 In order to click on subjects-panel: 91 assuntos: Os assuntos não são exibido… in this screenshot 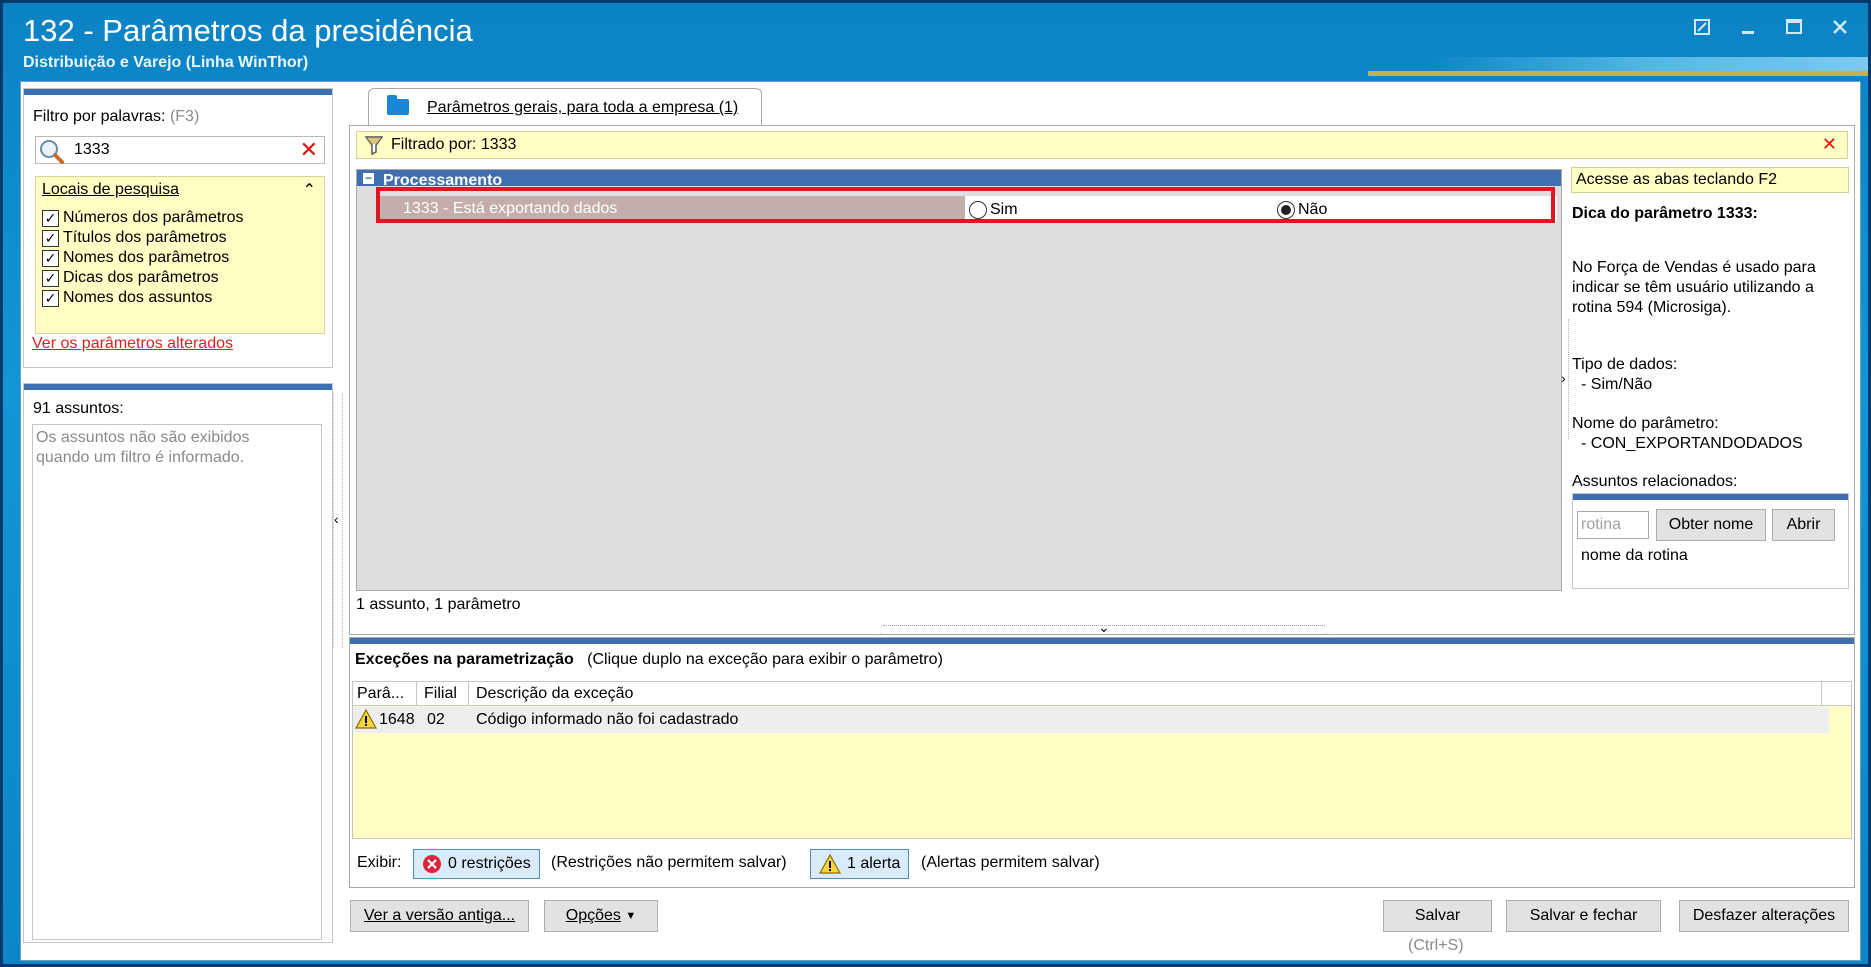, I will do `click(178, 663)`.